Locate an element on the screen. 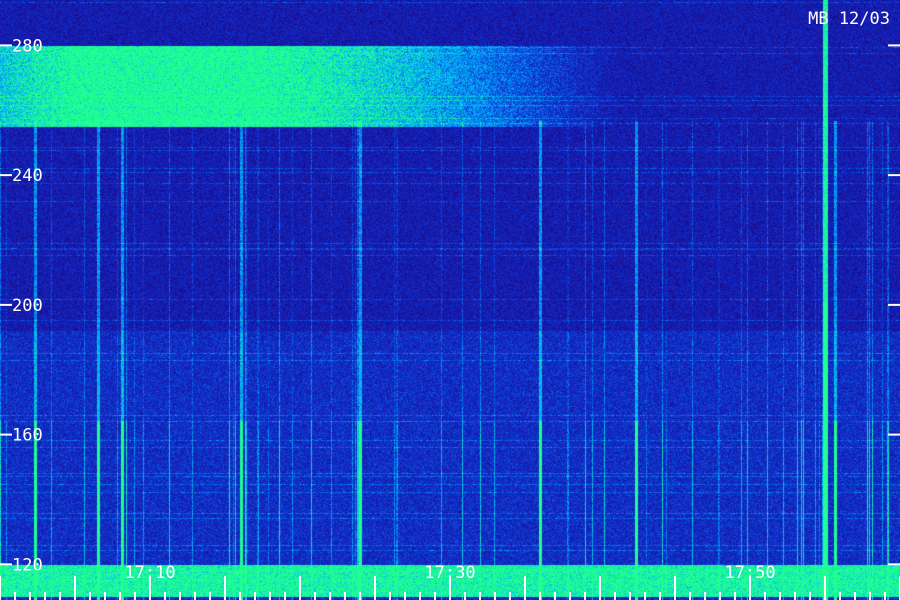  y-tick-label: 120 is located at coordinates (27, 565).